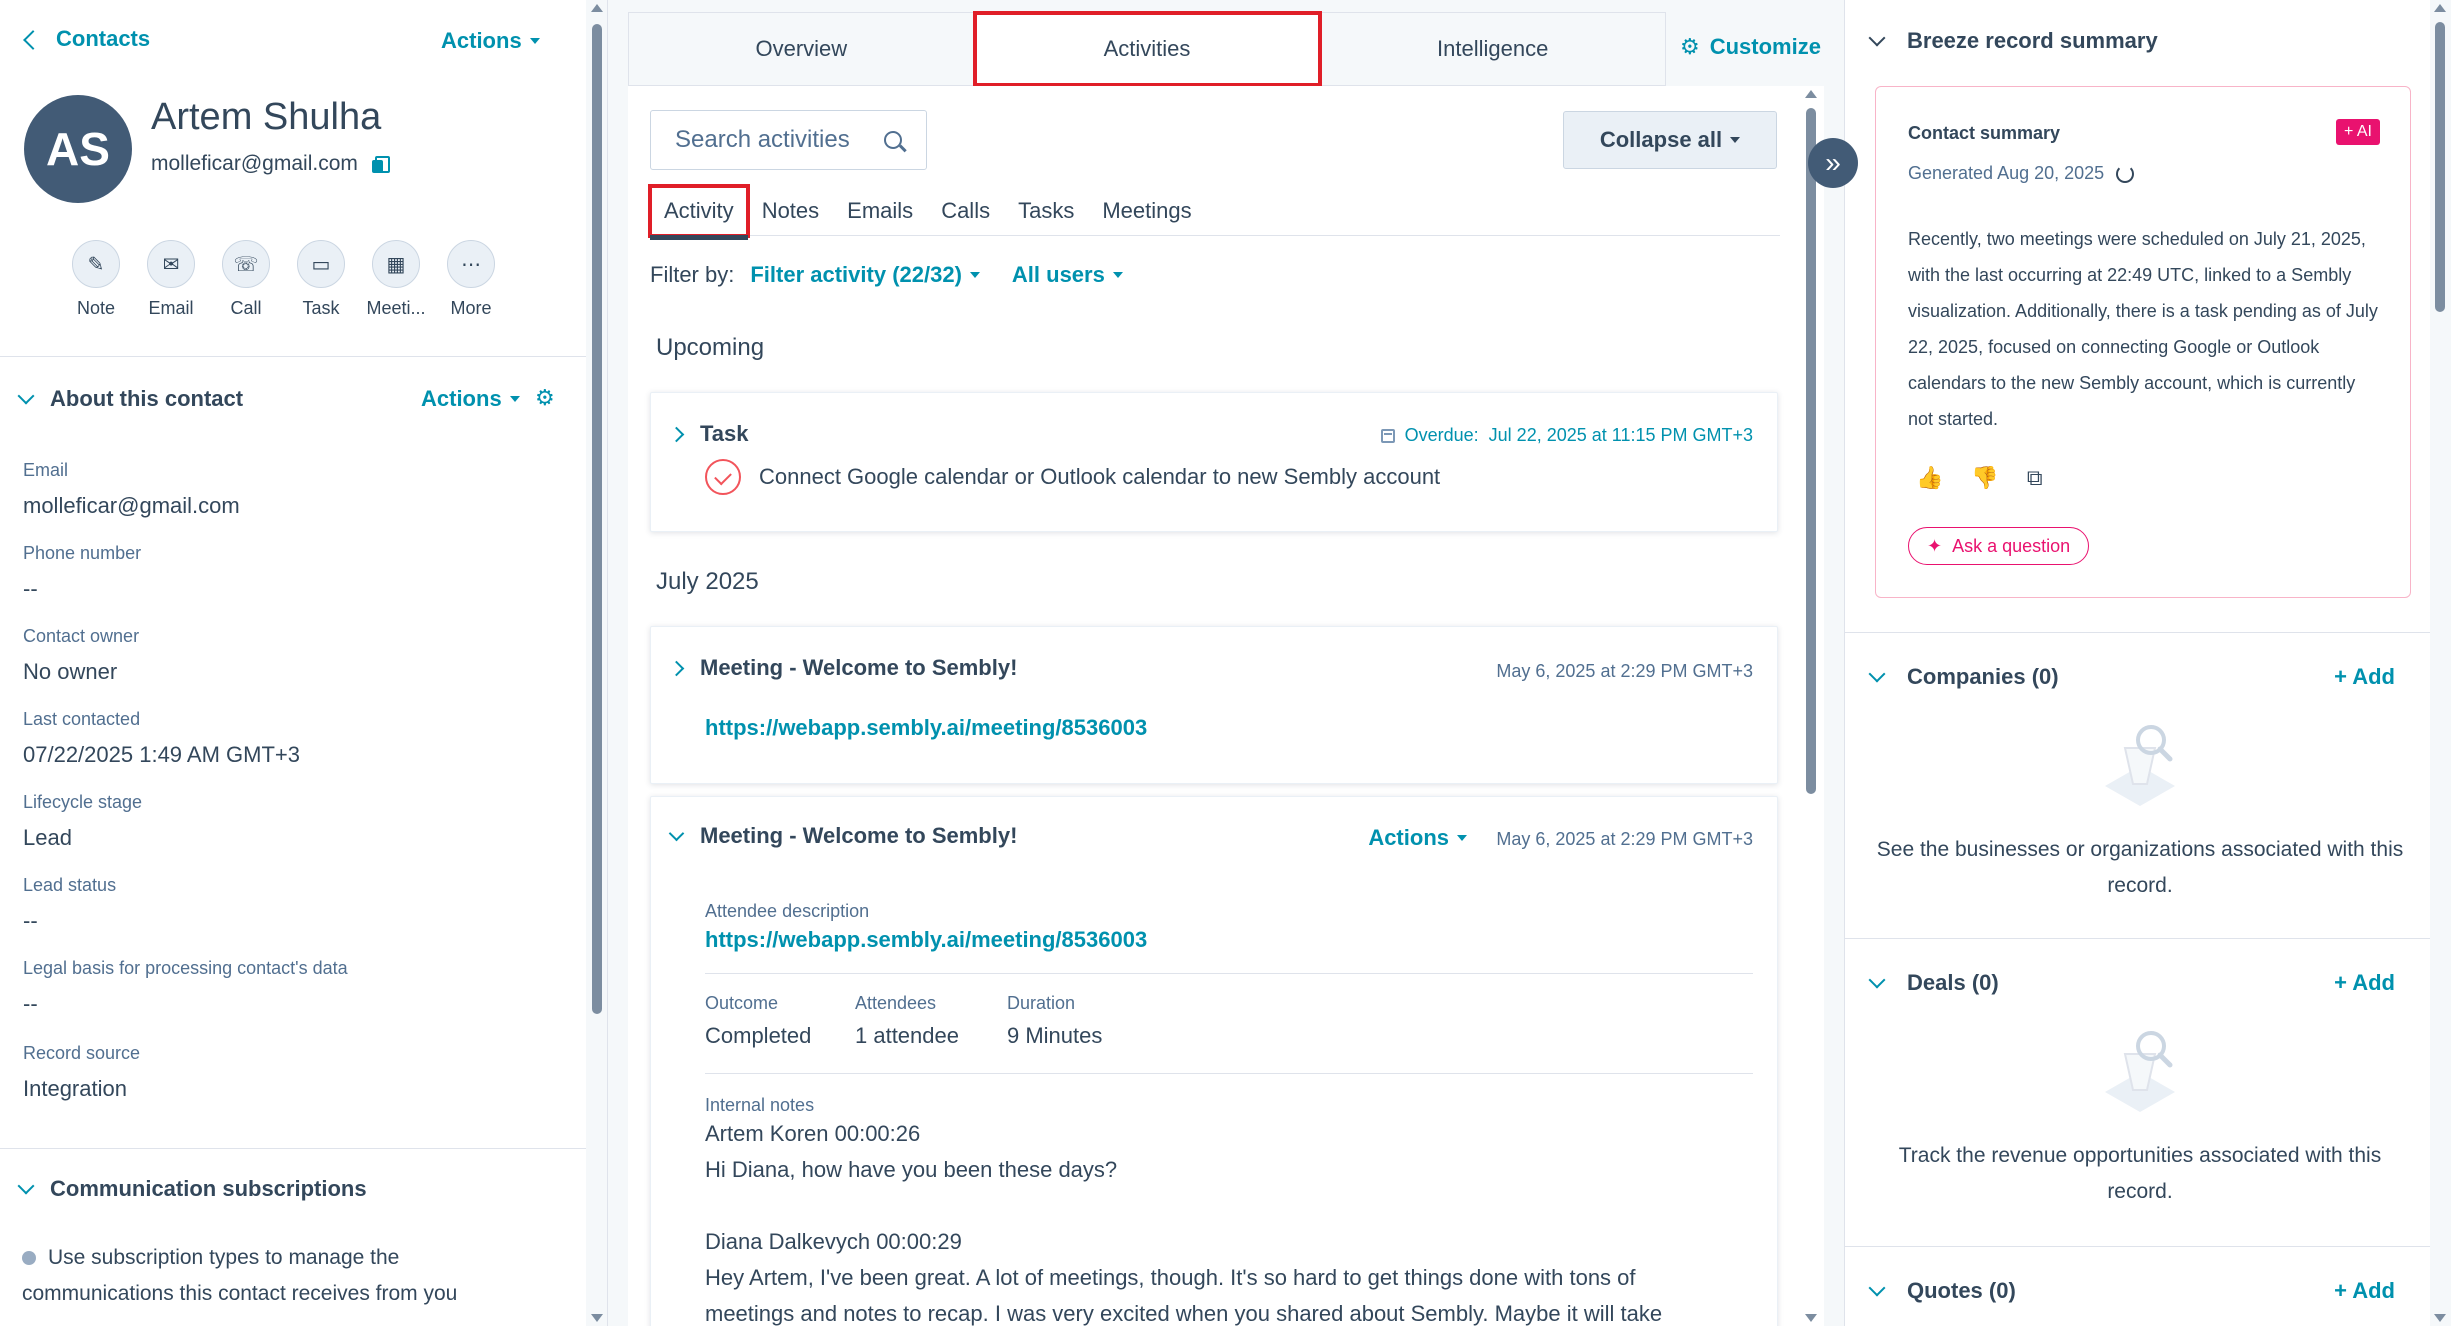 The image size is (2451, 1326). I want to click on avatar: AS, so click(78, 149).